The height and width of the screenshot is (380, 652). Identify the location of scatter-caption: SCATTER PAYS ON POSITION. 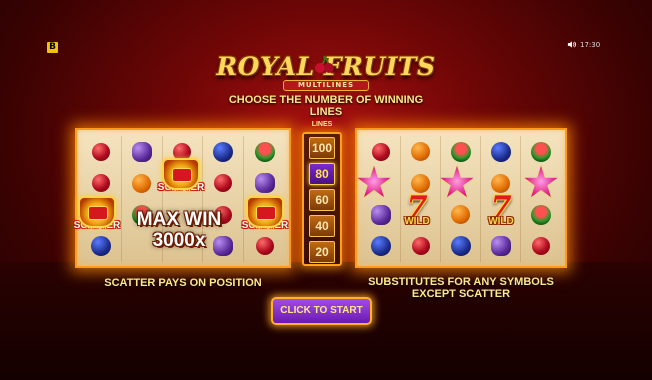
(183, 283).